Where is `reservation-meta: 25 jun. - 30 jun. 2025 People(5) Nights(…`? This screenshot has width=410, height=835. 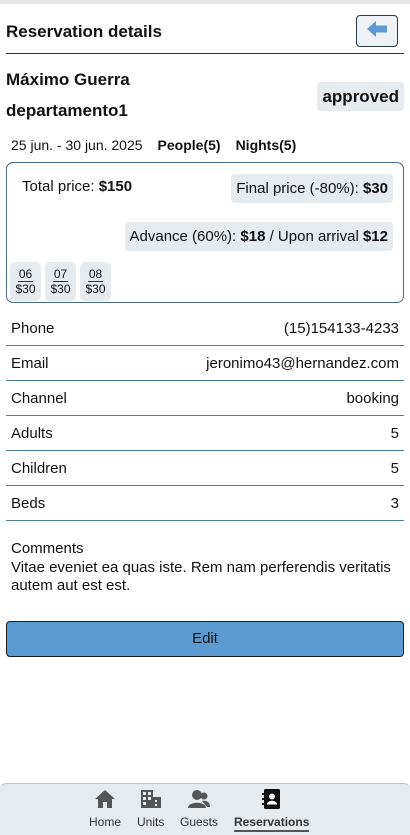 reservation-meta: 25 jun. - 30 jun. 2025 People(5) Nights(… is located at coordinates (153, 145).